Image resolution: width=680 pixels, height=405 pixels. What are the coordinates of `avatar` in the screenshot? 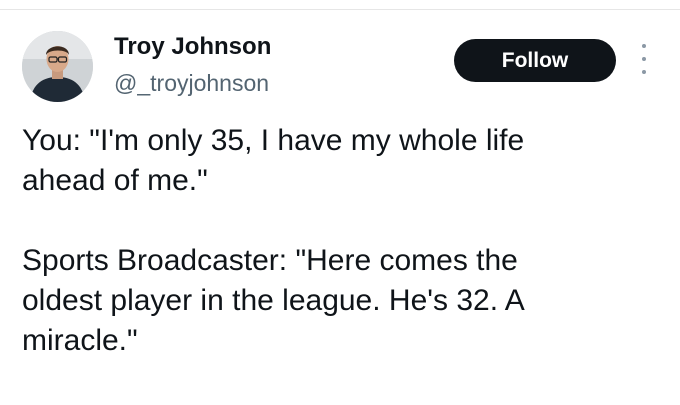 It's located at (57, 66).